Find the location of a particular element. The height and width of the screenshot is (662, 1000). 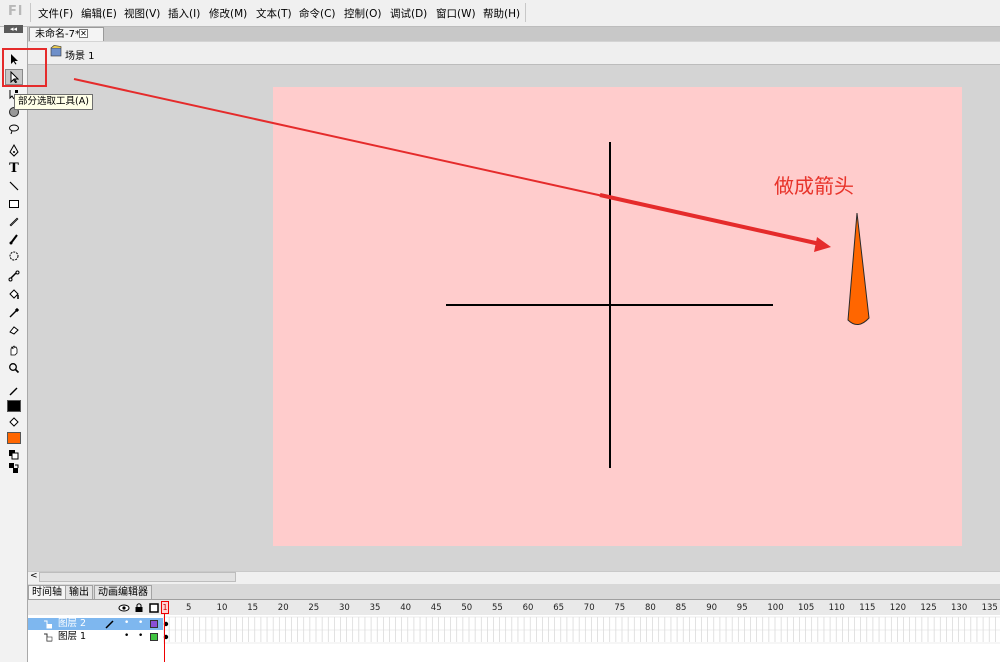

frame-number: 50 is located at coordinates (467, 608).